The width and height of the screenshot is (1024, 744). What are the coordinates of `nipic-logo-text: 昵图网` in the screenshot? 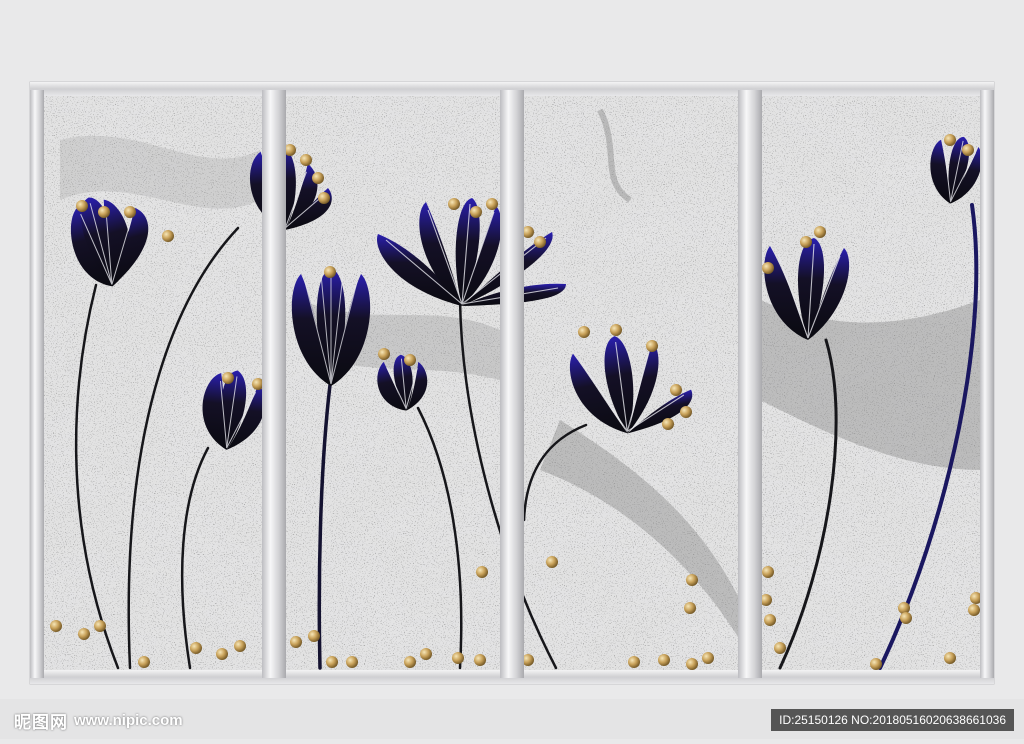 It's located at (41, 722).